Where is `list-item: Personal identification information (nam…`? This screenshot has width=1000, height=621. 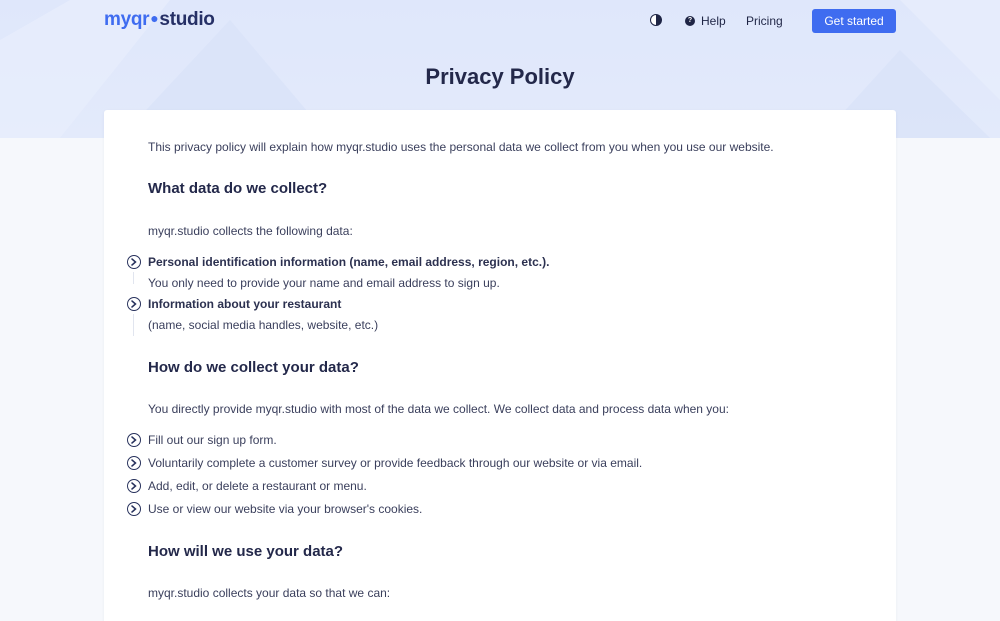
list-item: Personal identification information (nam… is located at coordinates (338, 262).